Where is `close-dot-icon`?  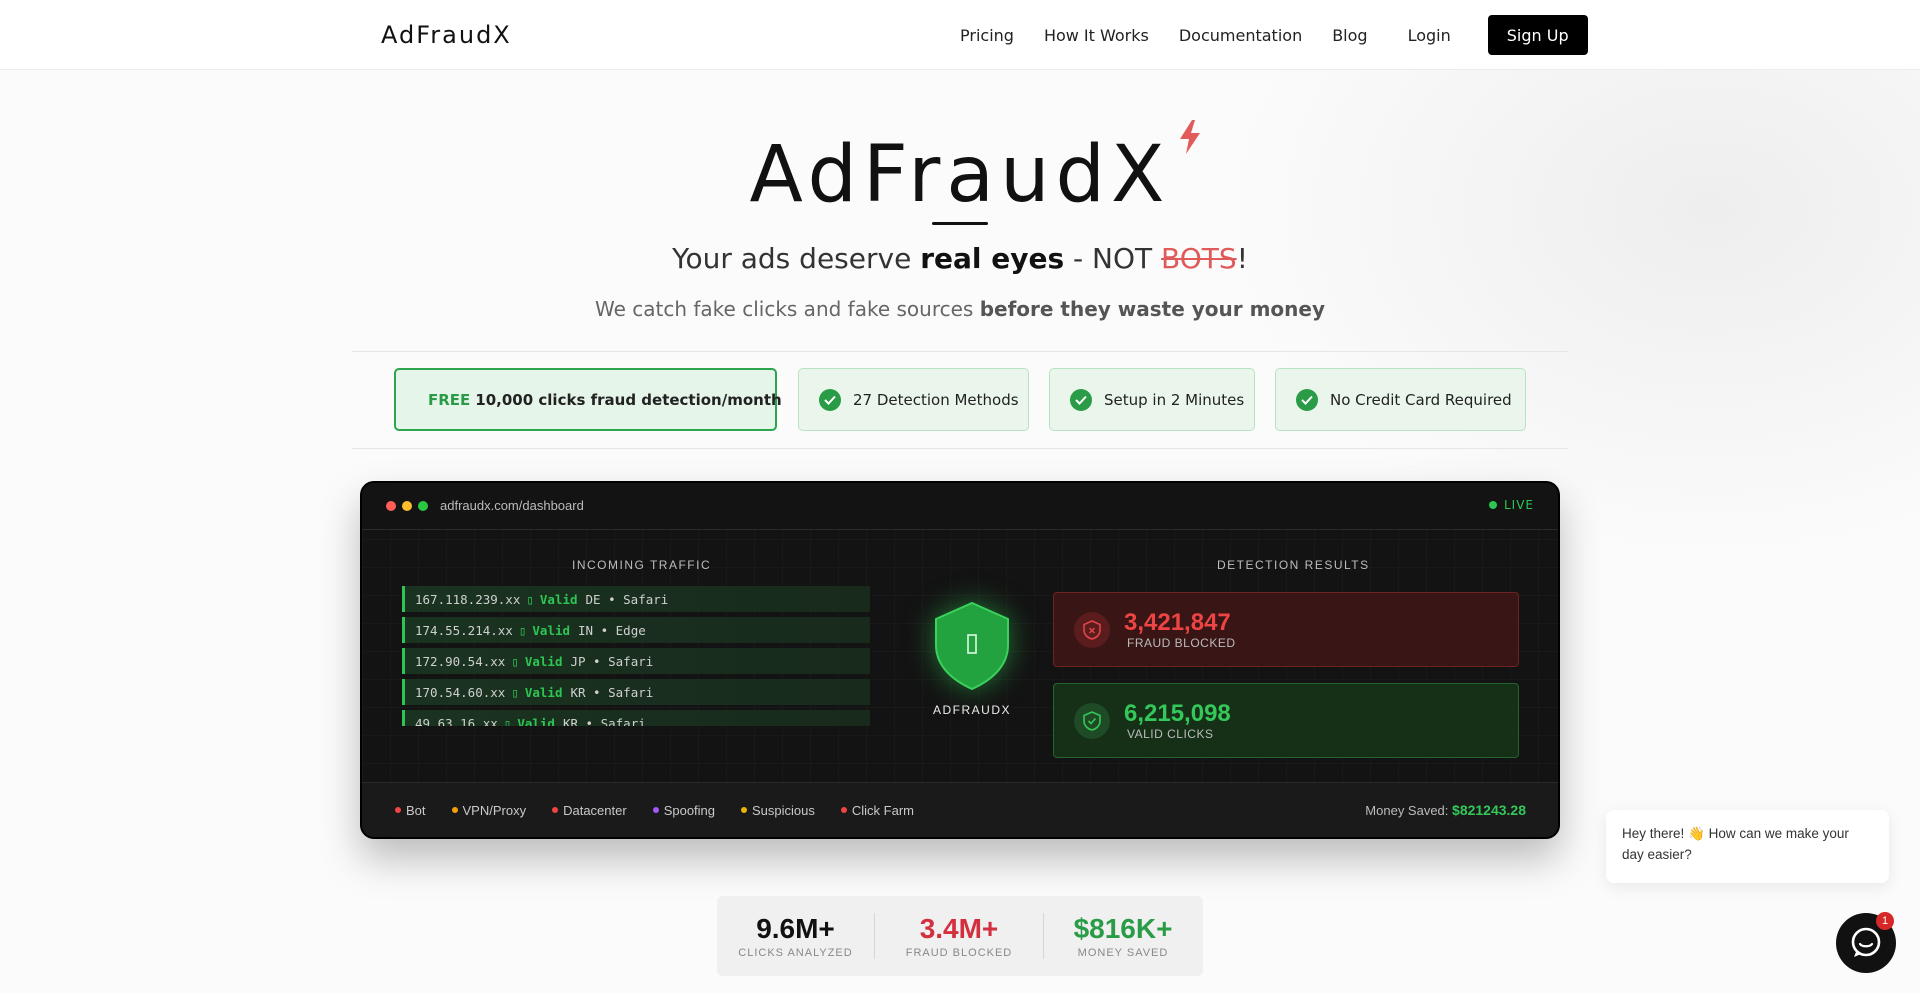
close-dot-icon is located at coordinates (391, 506).